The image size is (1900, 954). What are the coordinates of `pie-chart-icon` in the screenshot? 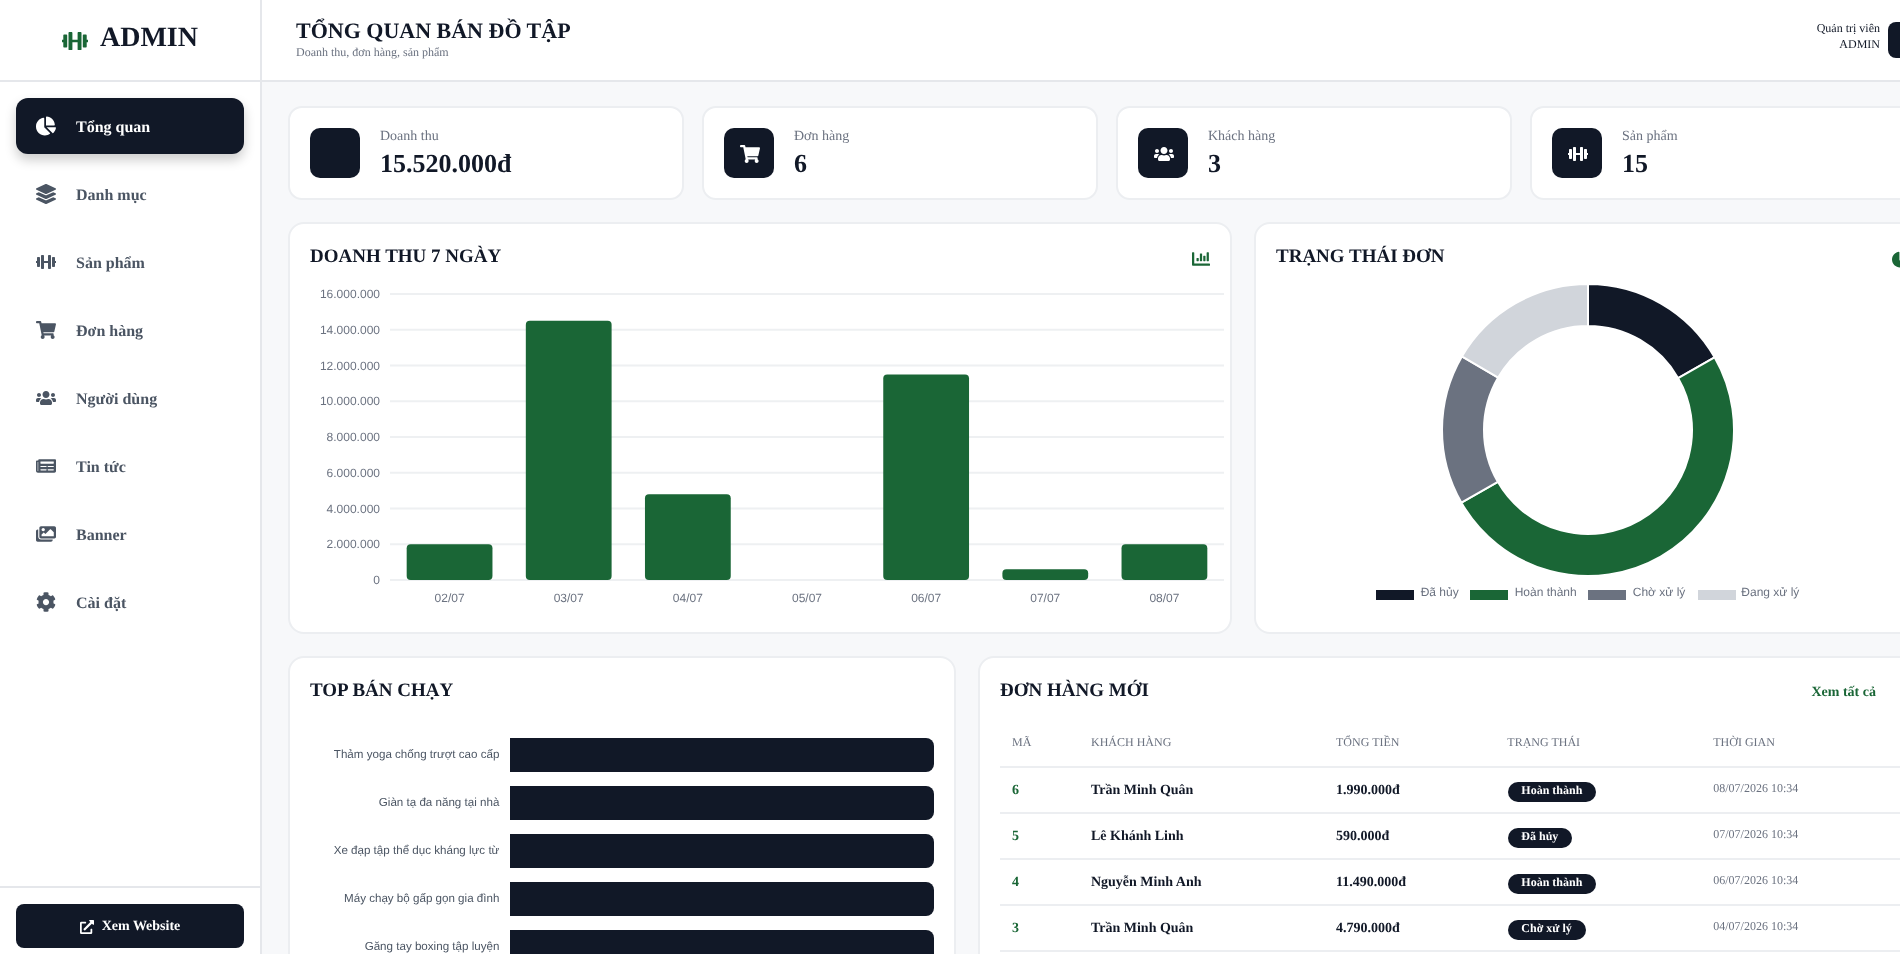 It's located at (46, 126).